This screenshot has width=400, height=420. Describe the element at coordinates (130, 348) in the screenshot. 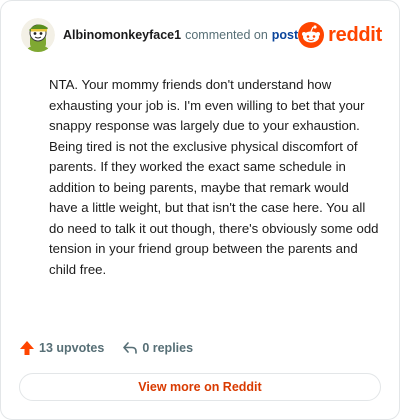

I see `reply-arrow-icon` at that location.